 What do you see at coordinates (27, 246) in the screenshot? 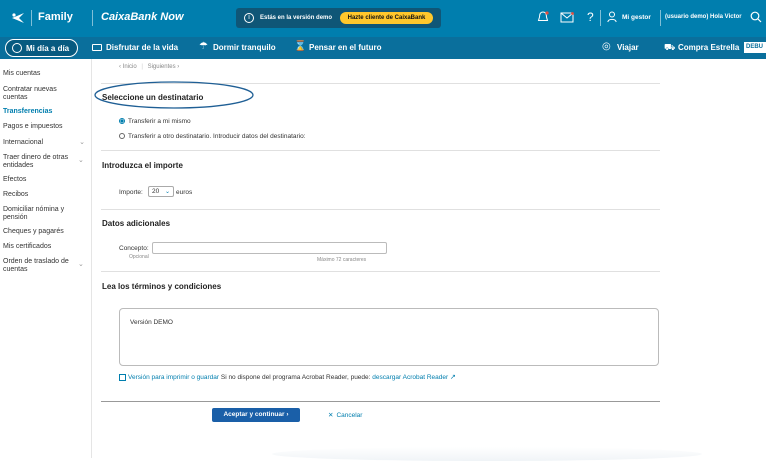
I see `sidebar-item-label: Mis certificados` at bounding box center [27, 246].